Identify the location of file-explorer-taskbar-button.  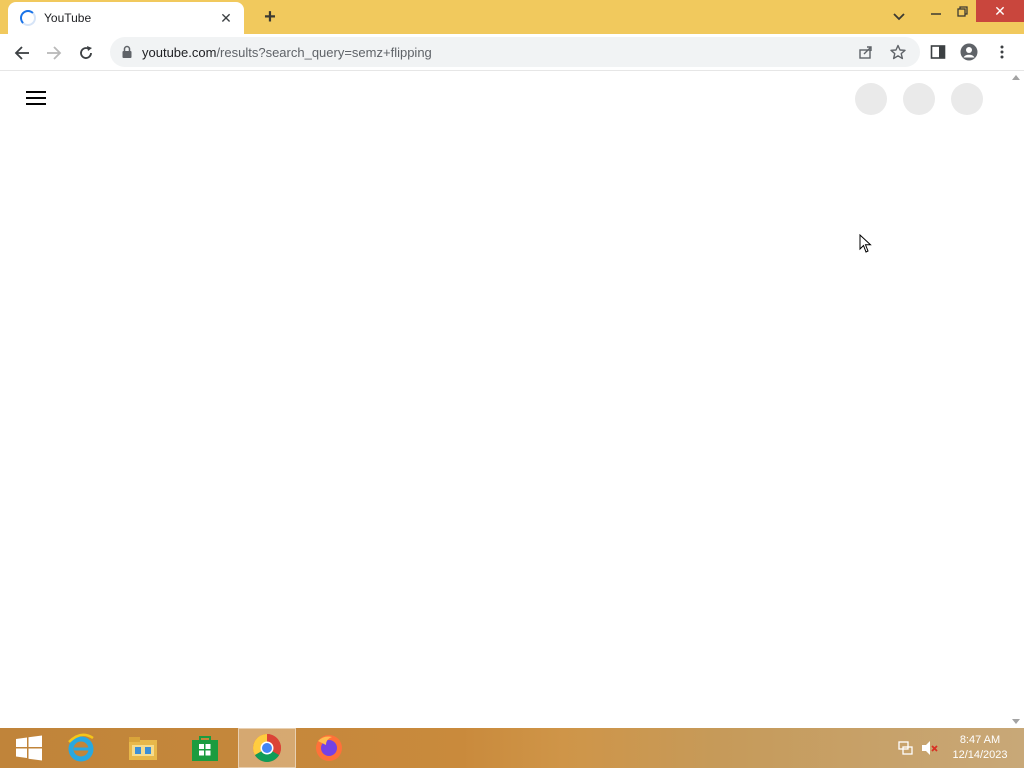
(143, 748).